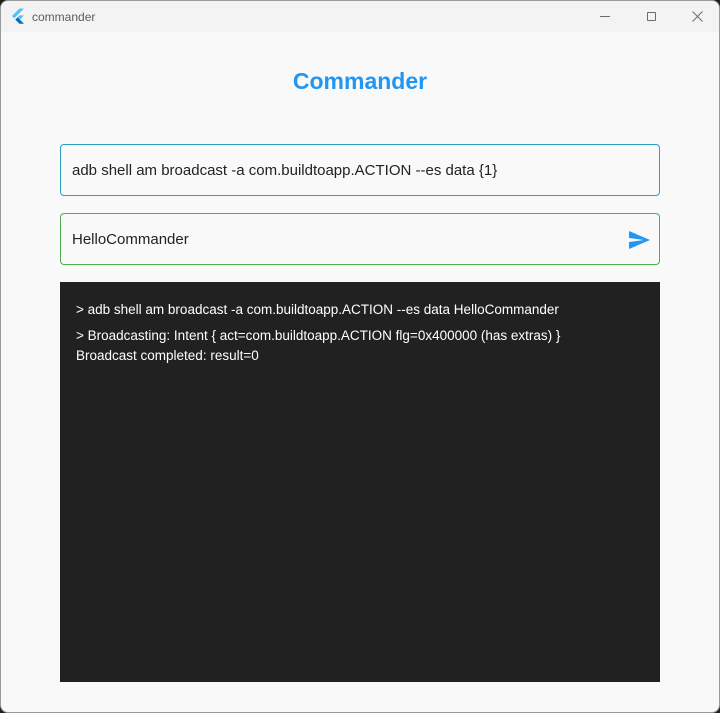 This screenshot has width=720, height=713. I want to click on close-button, so click(696, 16).